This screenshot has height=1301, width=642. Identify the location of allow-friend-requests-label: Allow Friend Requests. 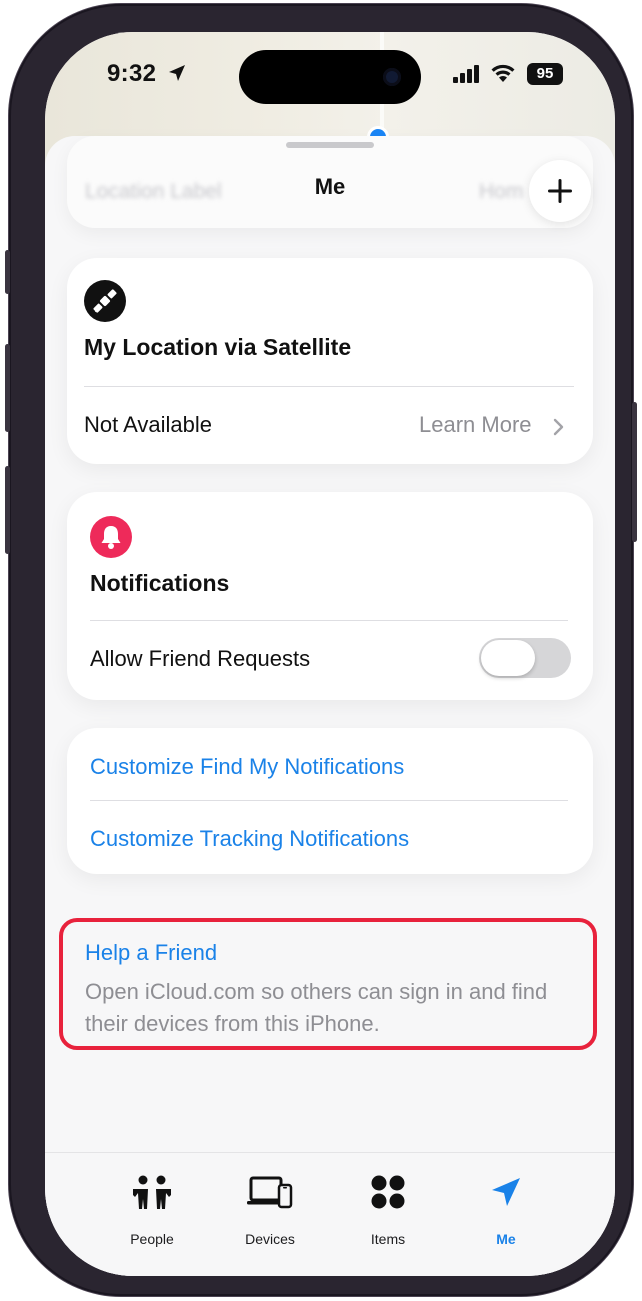
(200, 658).